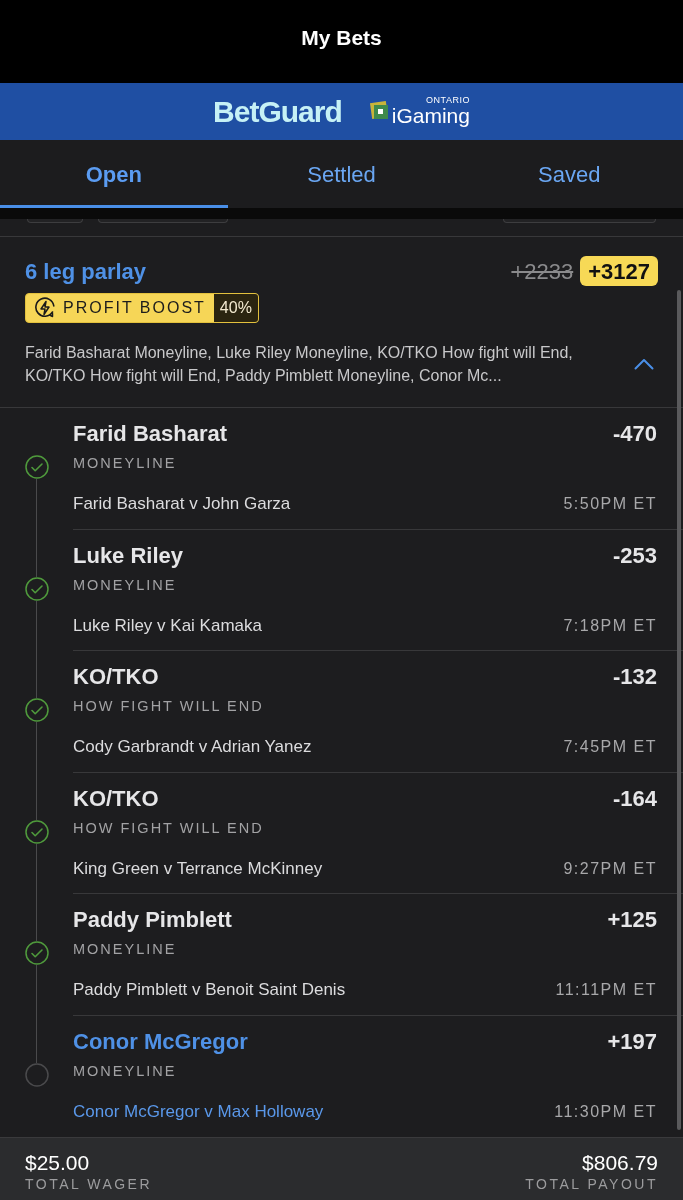  What do you see at coordinates (605, 1111) in the screenshot?
I see `leg-time: 11:30PM ET` at bounding box center [605, 1111].